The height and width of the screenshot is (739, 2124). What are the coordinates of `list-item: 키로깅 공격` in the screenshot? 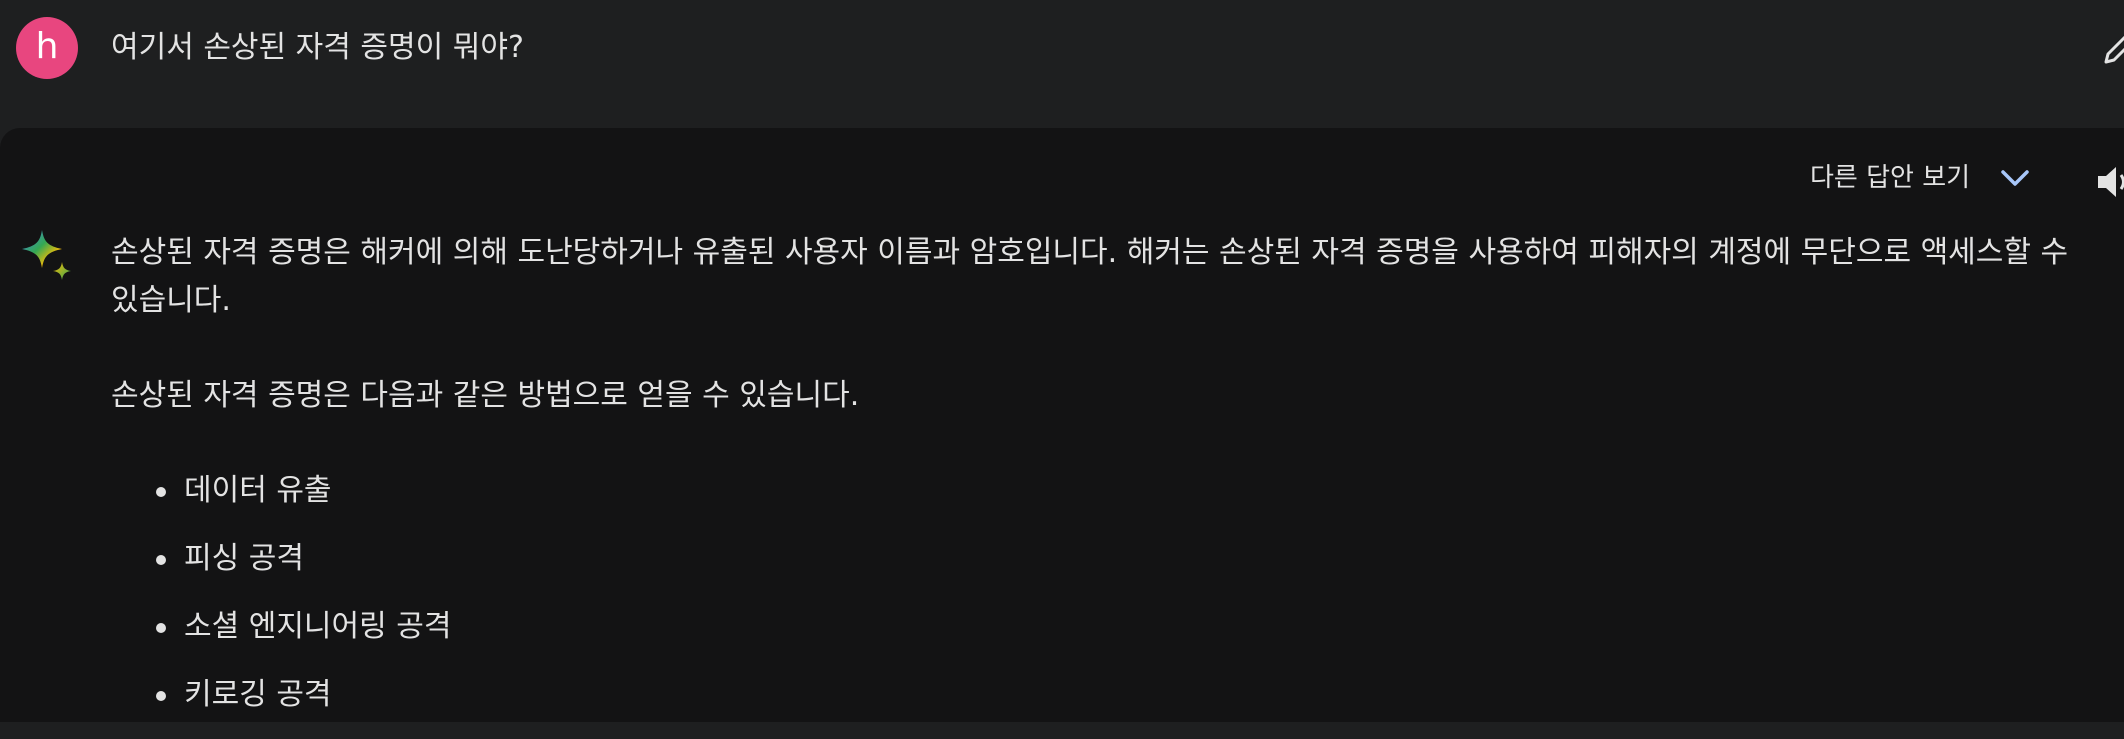 It's located at (1106, 705).